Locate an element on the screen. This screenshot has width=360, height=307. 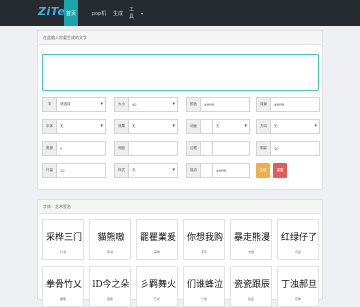
border-label: 边框 is located at coordinates (193, 148).